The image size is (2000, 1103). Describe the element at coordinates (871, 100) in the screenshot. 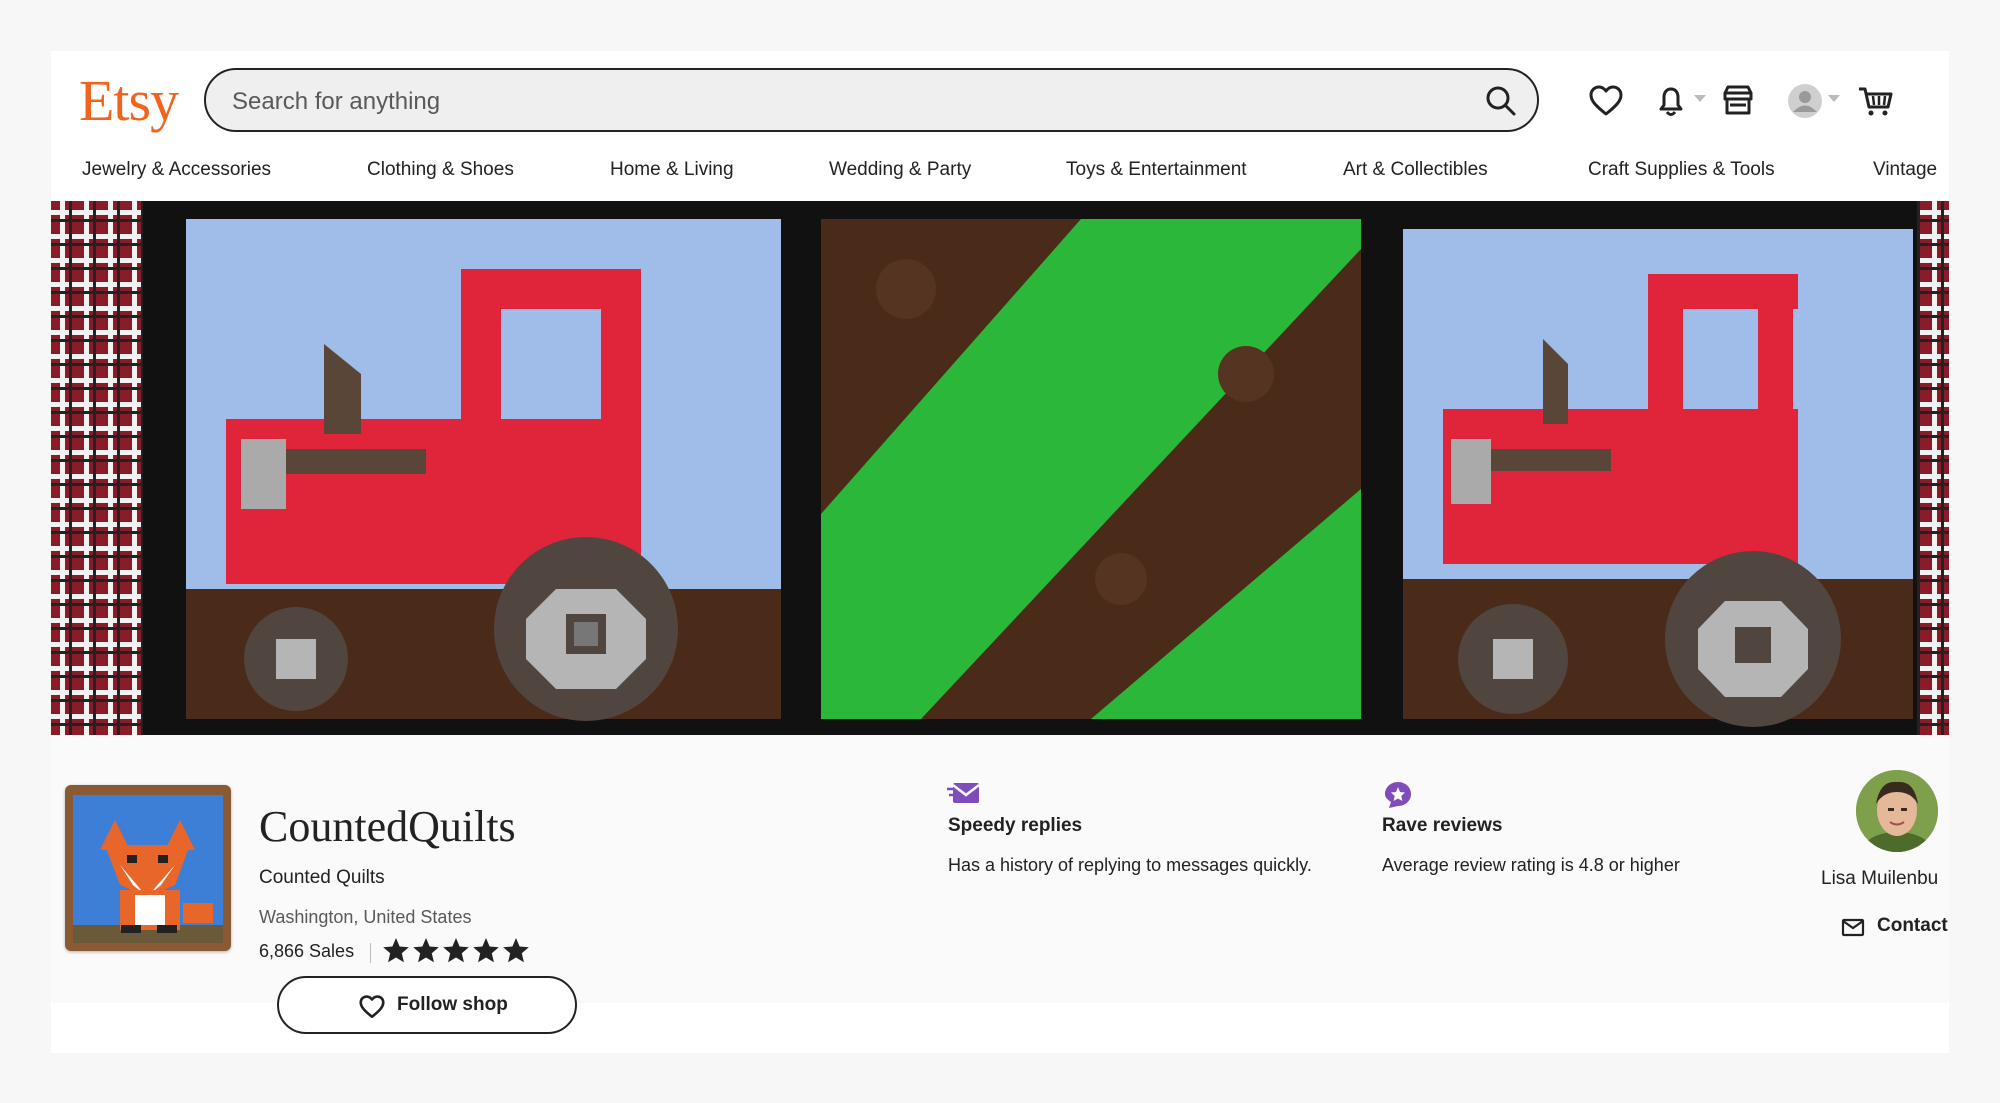

I see `search-bar: Search for anything` at that location.